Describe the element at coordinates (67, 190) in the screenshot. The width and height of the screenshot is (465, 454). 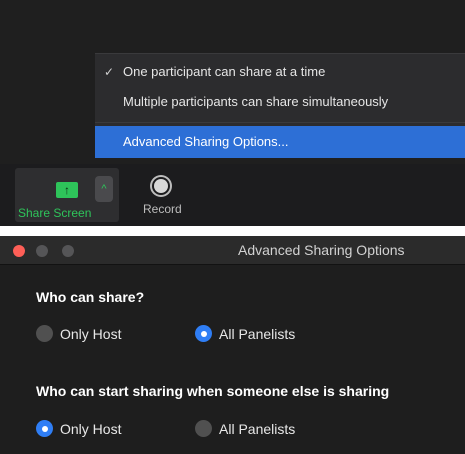
I see `share-screen-icon: ↑` at that location.